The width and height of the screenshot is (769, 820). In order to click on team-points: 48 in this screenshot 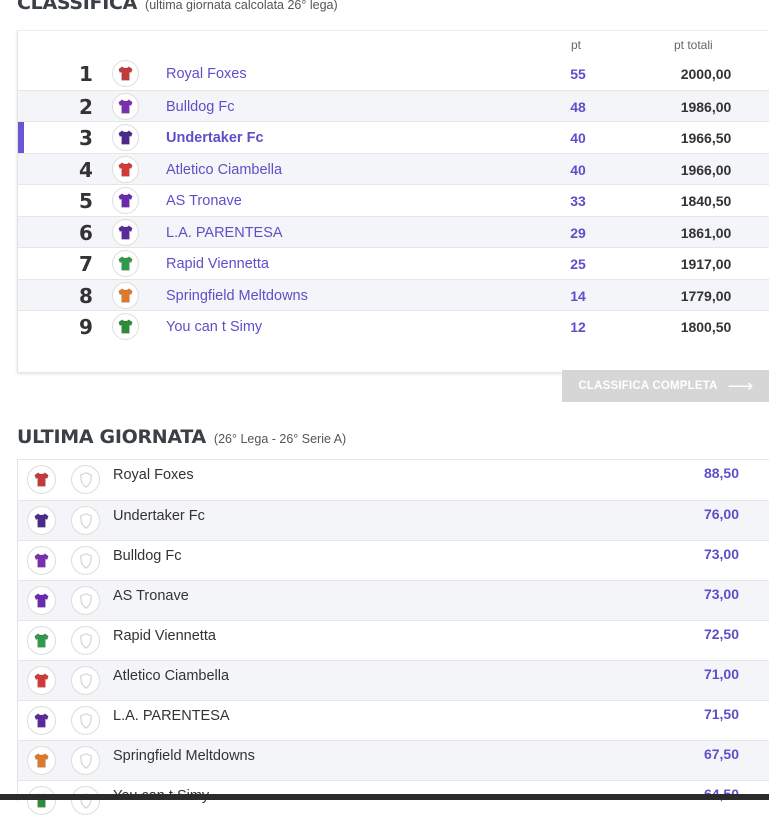, I will do `click(578, 106)`.